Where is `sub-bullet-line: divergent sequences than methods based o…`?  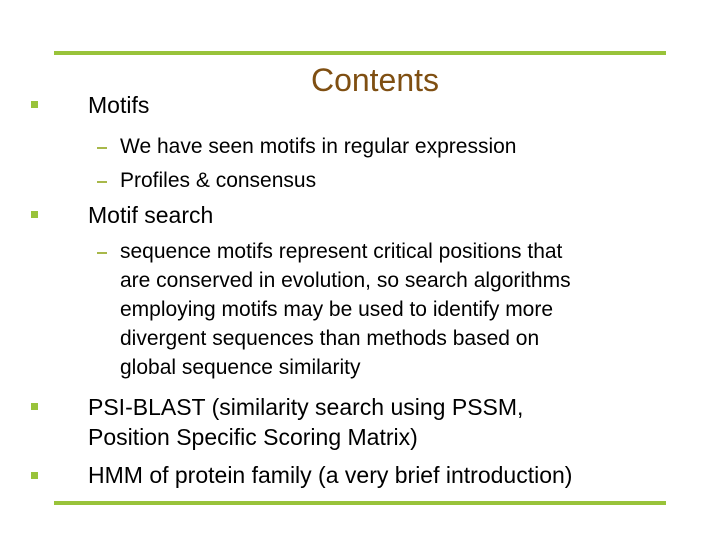 sub-bullet-line: divergent sequences than methods based o… is located at coordinates (330, 338).